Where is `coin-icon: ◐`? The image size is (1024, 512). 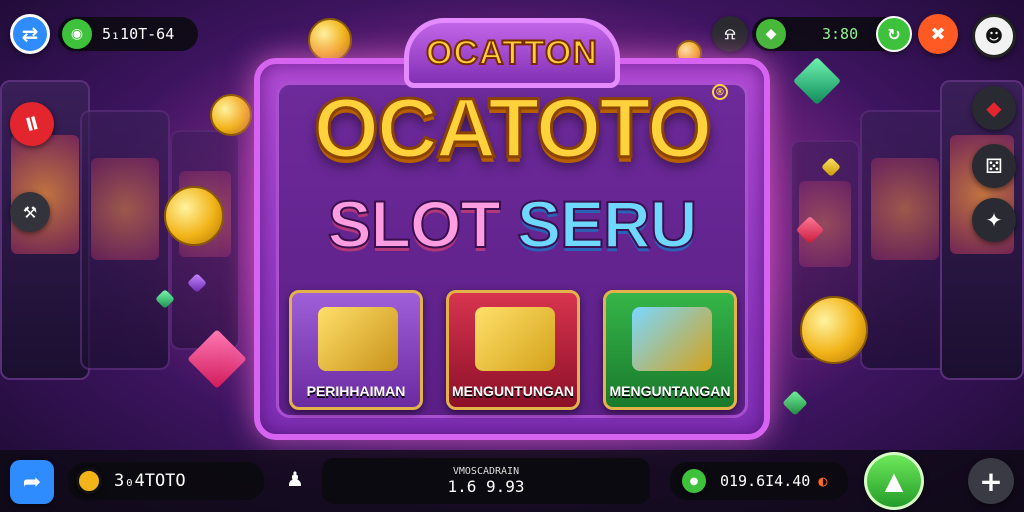
coin-icon: ◐ is located at coordinates (823, 481).